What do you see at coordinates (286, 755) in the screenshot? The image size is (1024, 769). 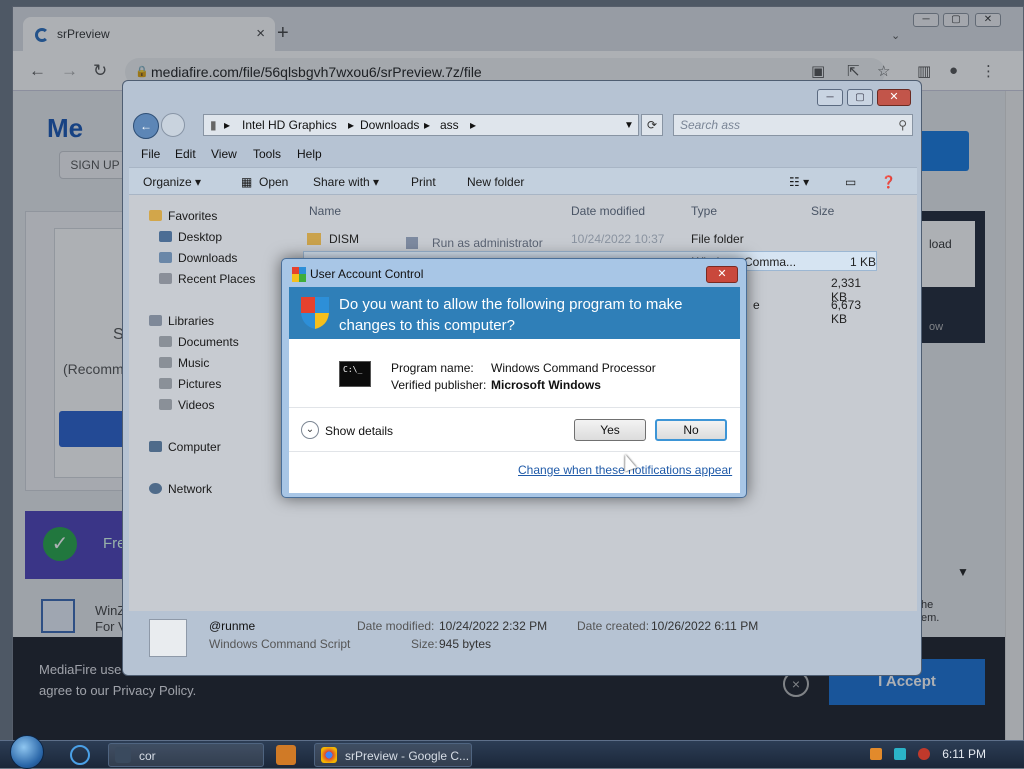 I see `media-player-icon` at bounding box center [286, 755].